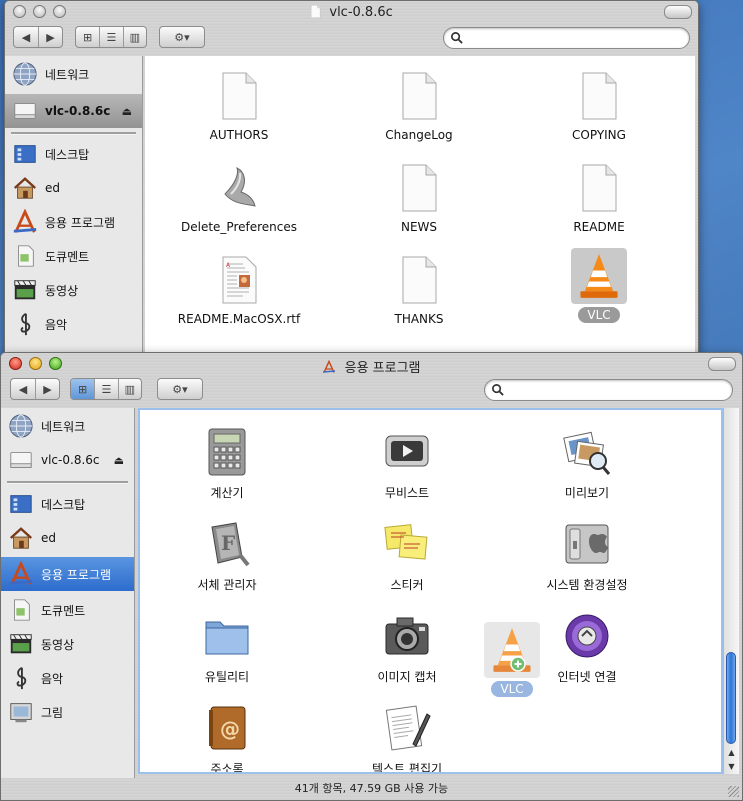 This screenshot has width=743, height=801. What do you see at coordinates (80, 222) in the screenshot?
I see `sidebar-item-label: 응용 프로그램` at bounding box center [80, 222].